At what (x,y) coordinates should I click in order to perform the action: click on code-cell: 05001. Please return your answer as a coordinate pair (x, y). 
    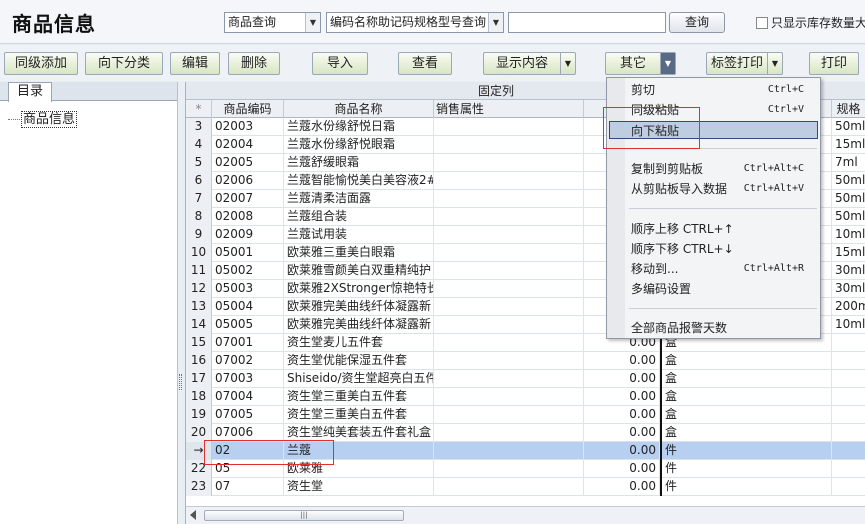
    Looking at the image, I should click on (248, 253).